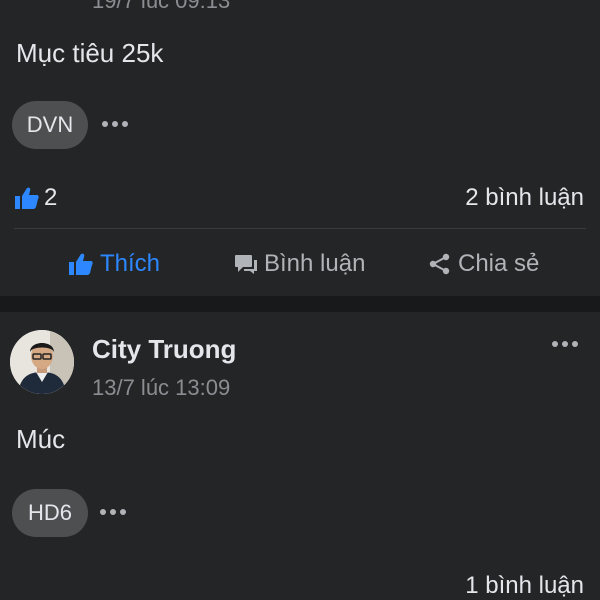 This screenshot has width=600, height=600. Describe the element at coordinates (246, 264) in the screenshot. I see `comment-icon` at that location.